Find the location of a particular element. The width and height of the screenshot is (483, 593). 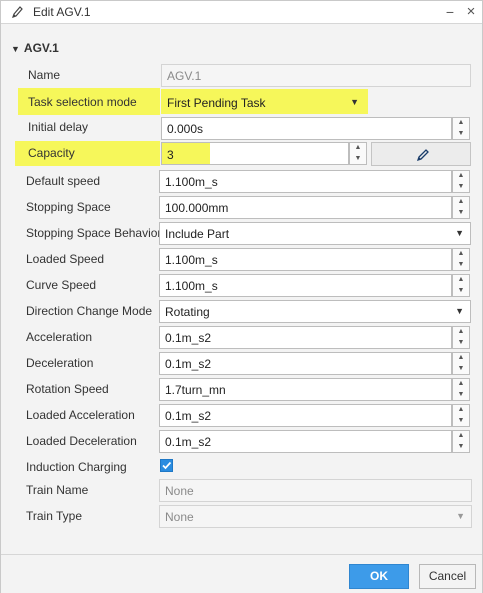

stopping-space-stepper: ▲ ▼ is located at coordinates (461, 207).